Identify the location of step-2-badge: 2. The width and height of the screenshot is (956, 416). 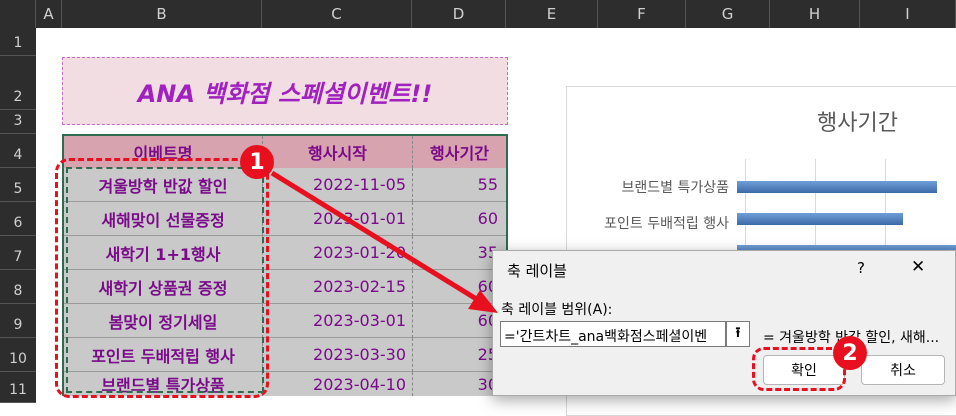
(850, 353).